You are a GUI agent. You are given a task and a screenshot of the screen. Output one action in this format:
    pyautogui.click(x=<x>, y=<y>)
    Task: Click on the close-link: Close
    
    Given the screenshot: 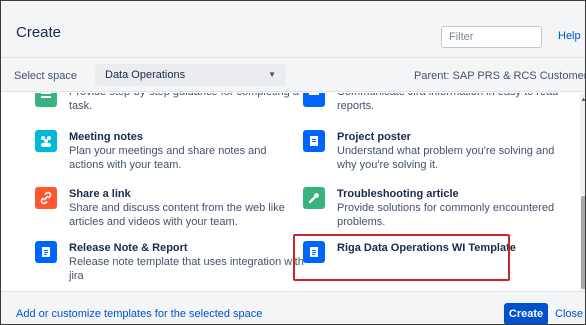 What is the action you would take?
    pyautogui.click(x=569, y=314)
    